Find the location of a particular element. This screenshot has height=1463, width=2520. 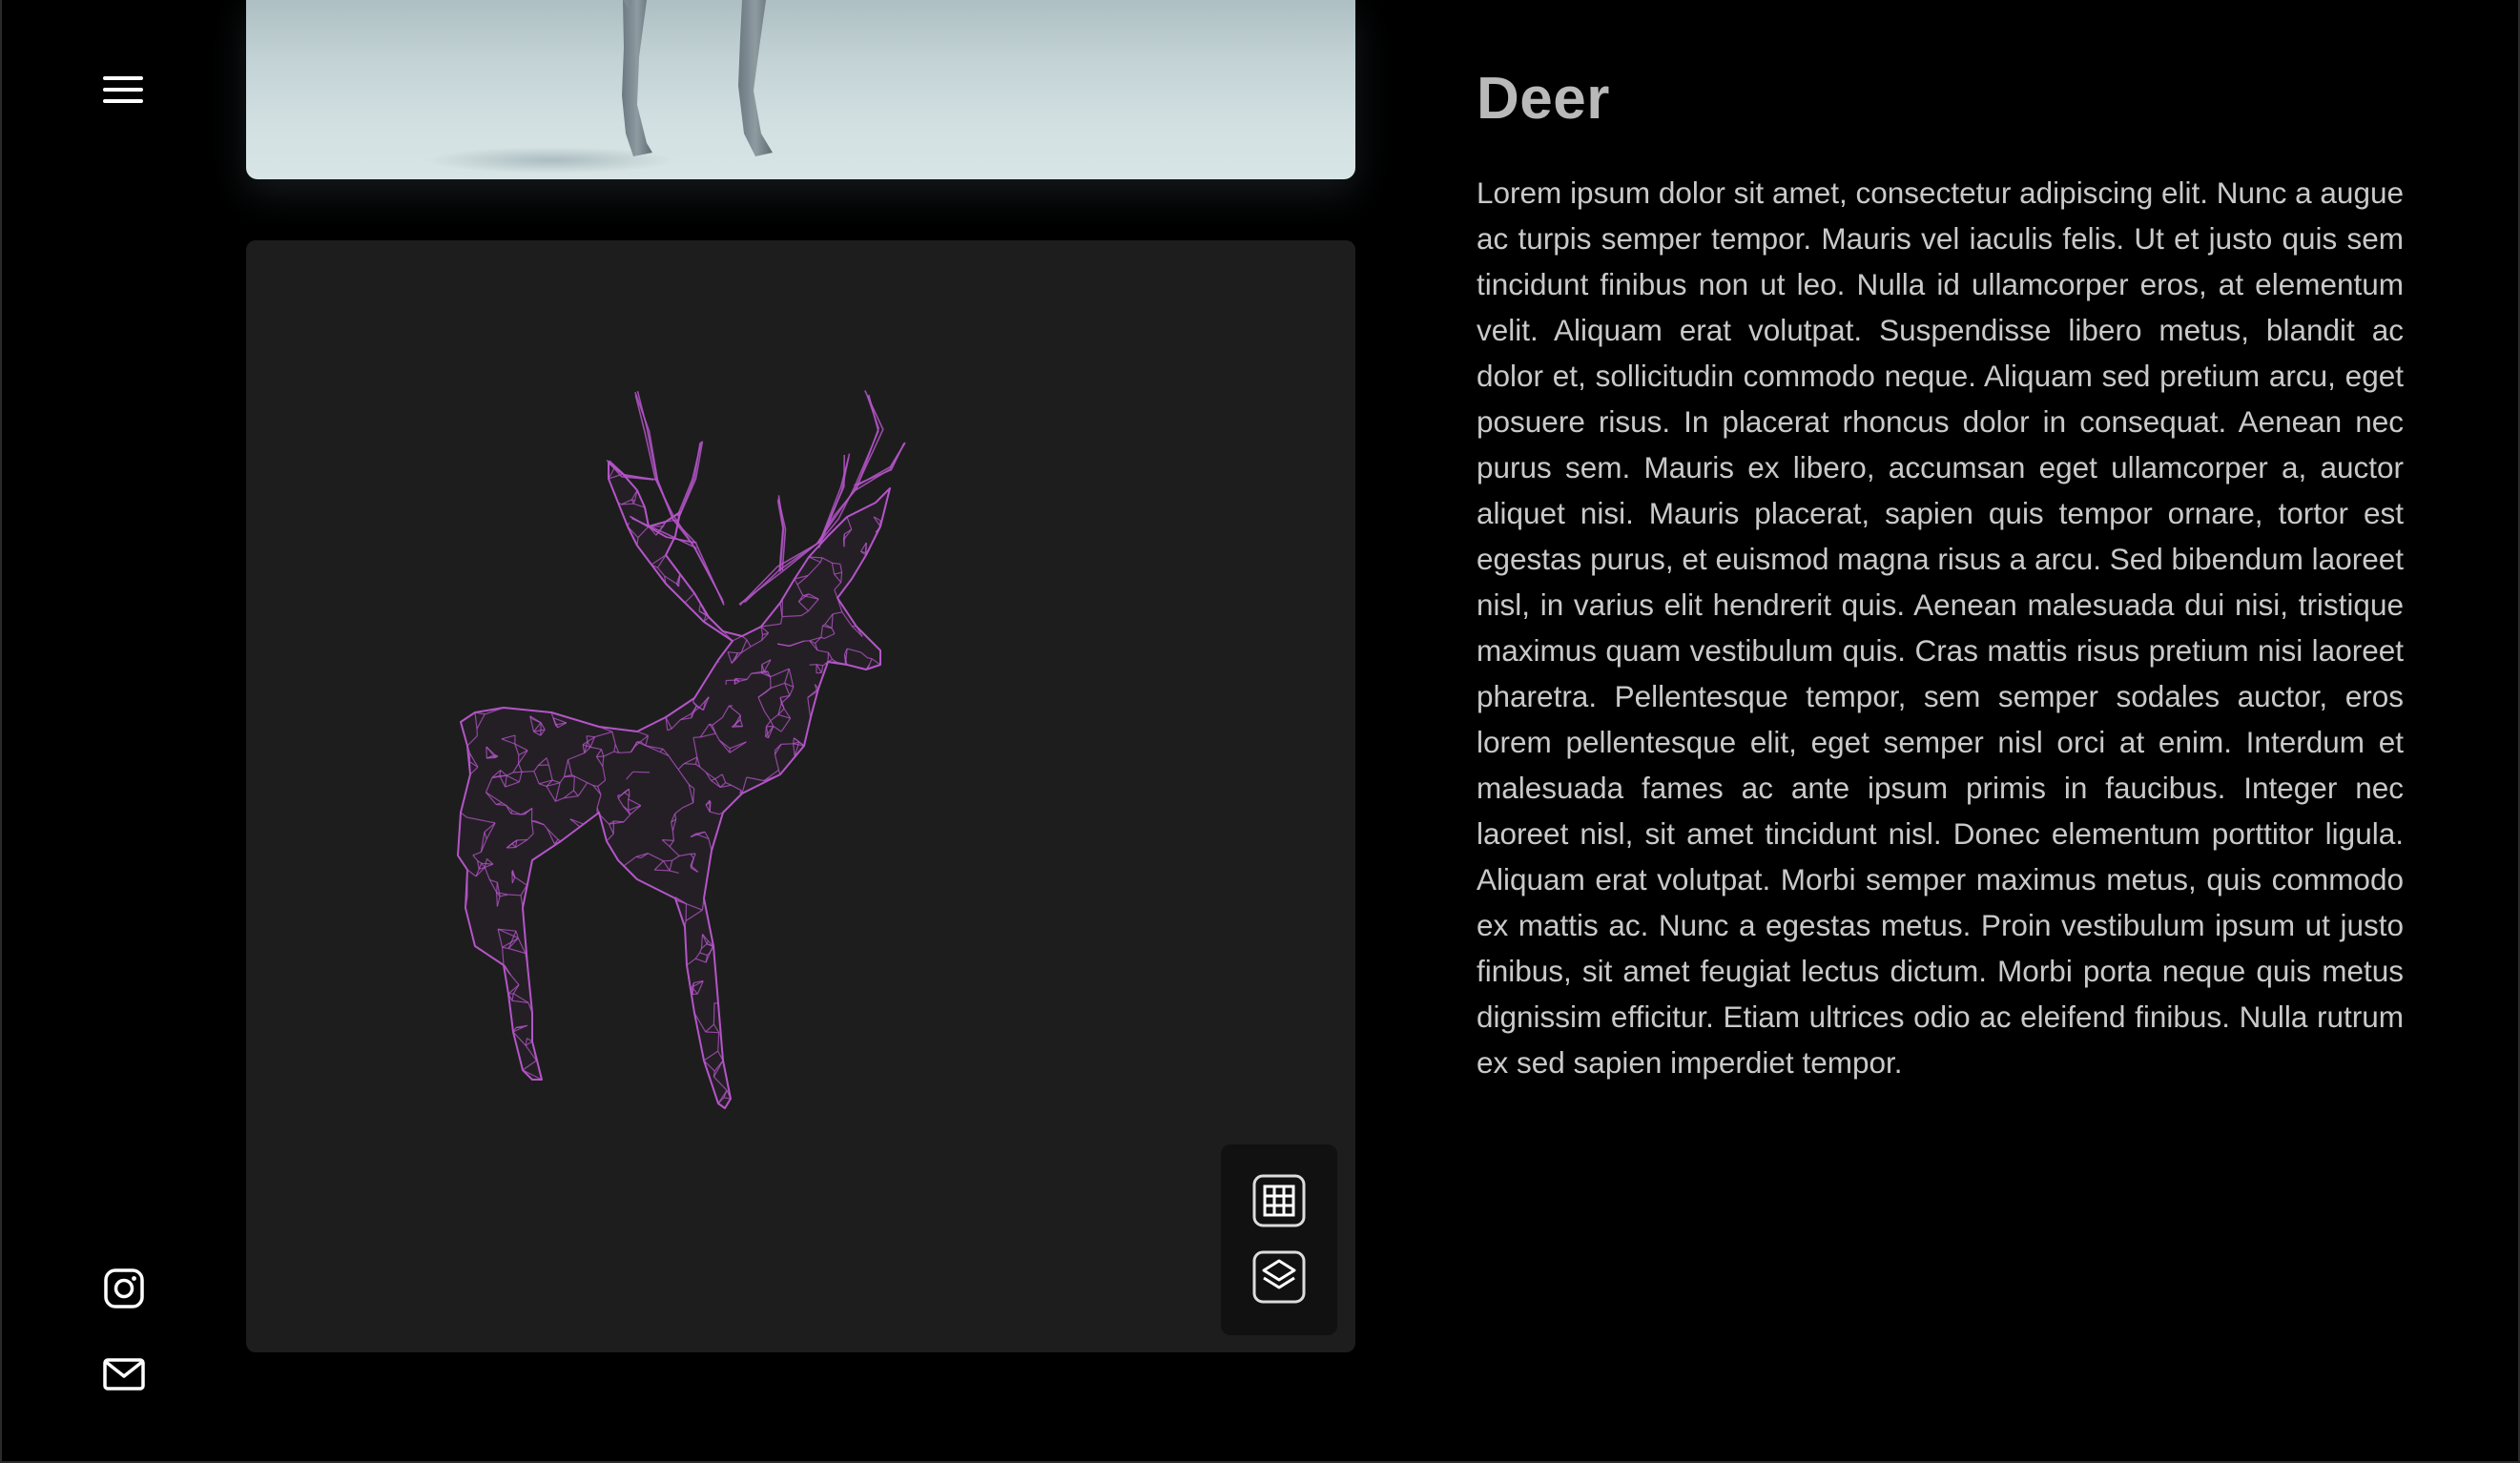

deer-antlers is located at coordinates (756, 498).